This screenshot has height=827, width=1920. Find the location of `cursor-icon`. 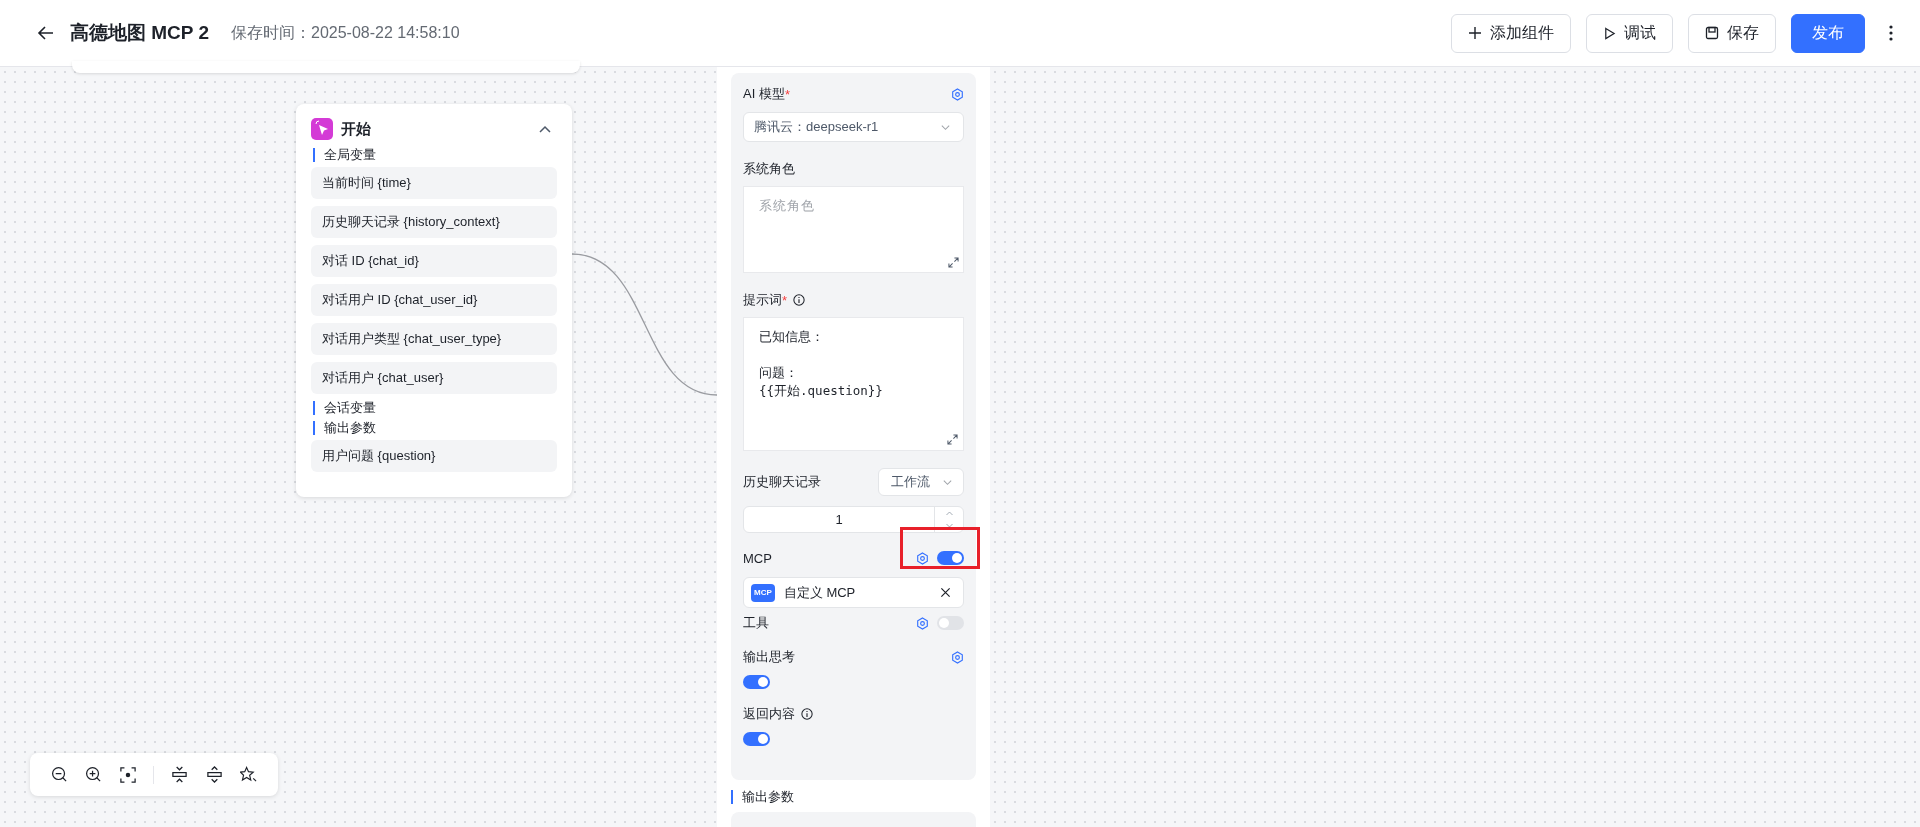

cursor-icon is located at coordinates (322, 129).